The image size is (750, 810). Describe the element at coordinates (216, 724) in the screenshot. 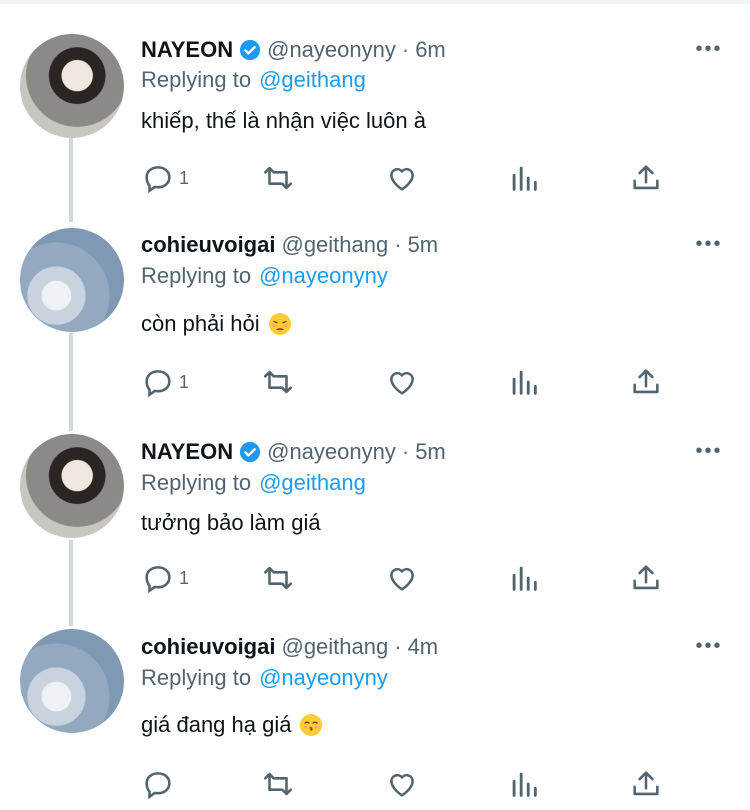

I see `tweet-text-content: giá đang hạ giá` at that location.